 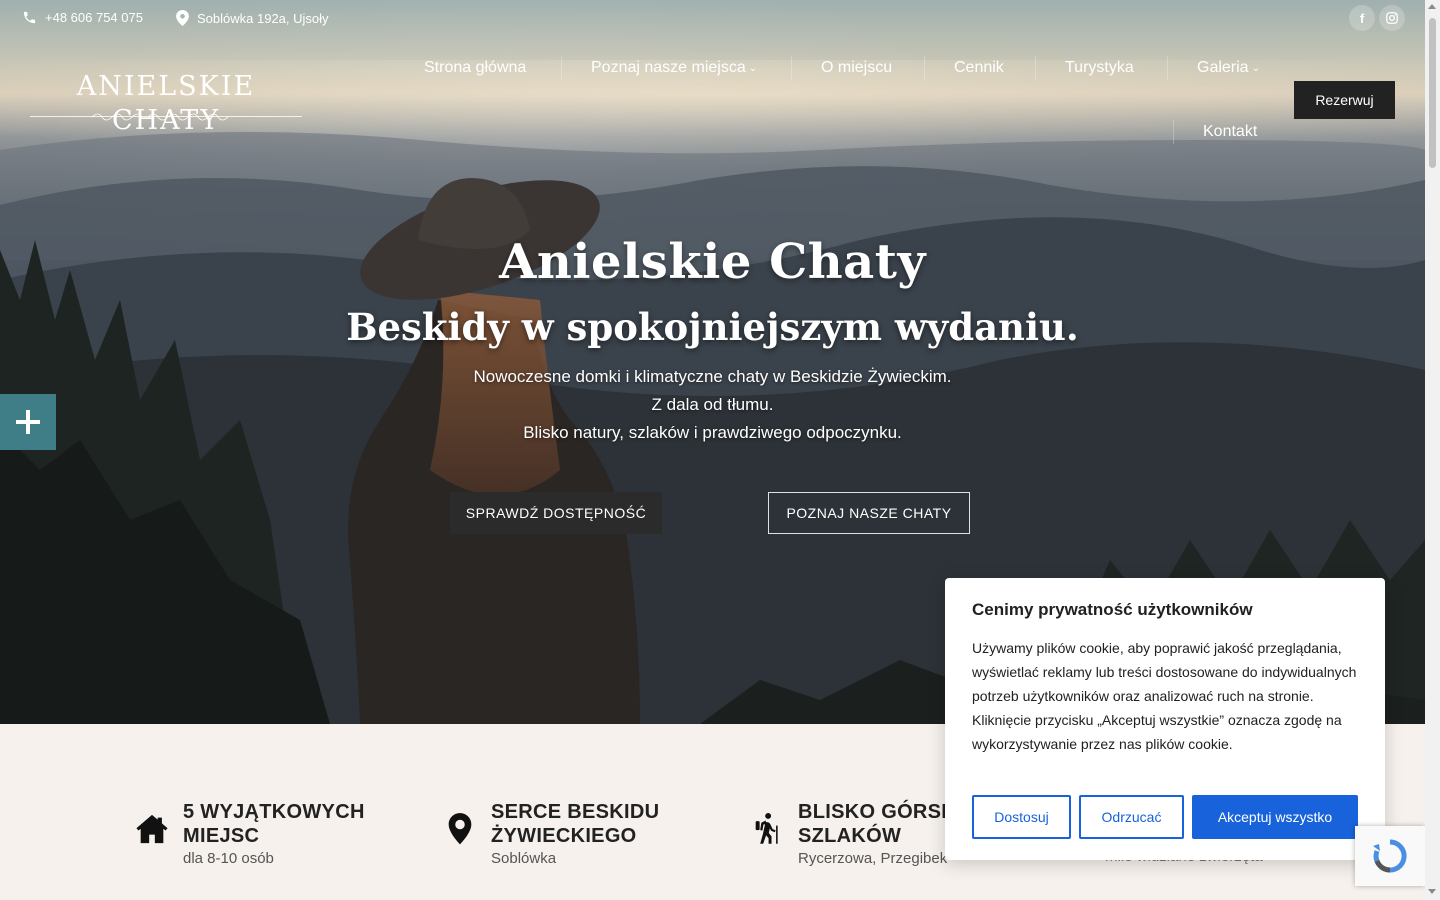 I want to click on recaptcha-badge, so click(x=1390, y=856).